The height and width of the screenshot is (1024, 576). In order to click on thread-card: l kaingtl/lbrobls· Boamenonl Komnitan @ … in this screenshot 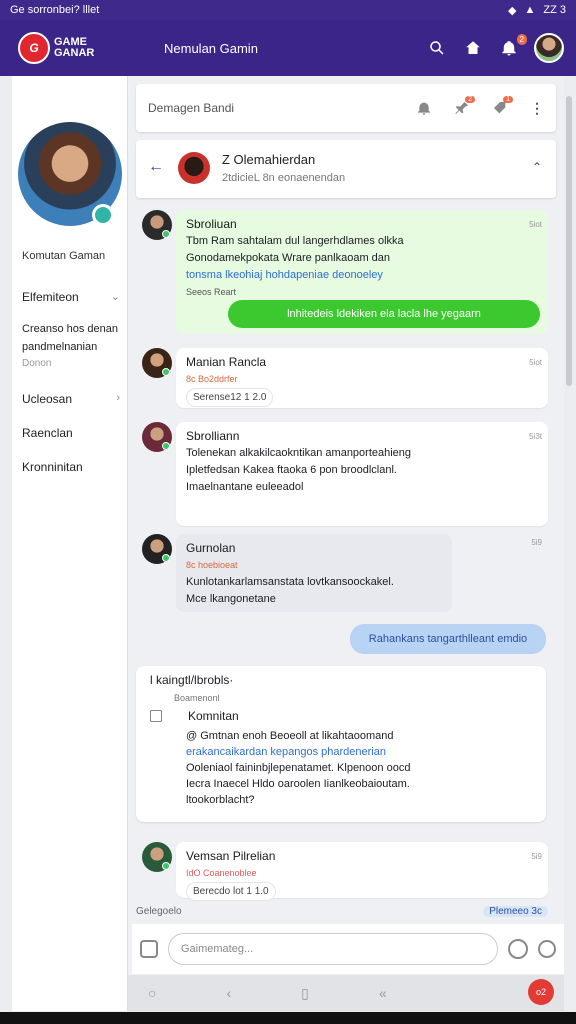, I will do `click(341, 744)`.